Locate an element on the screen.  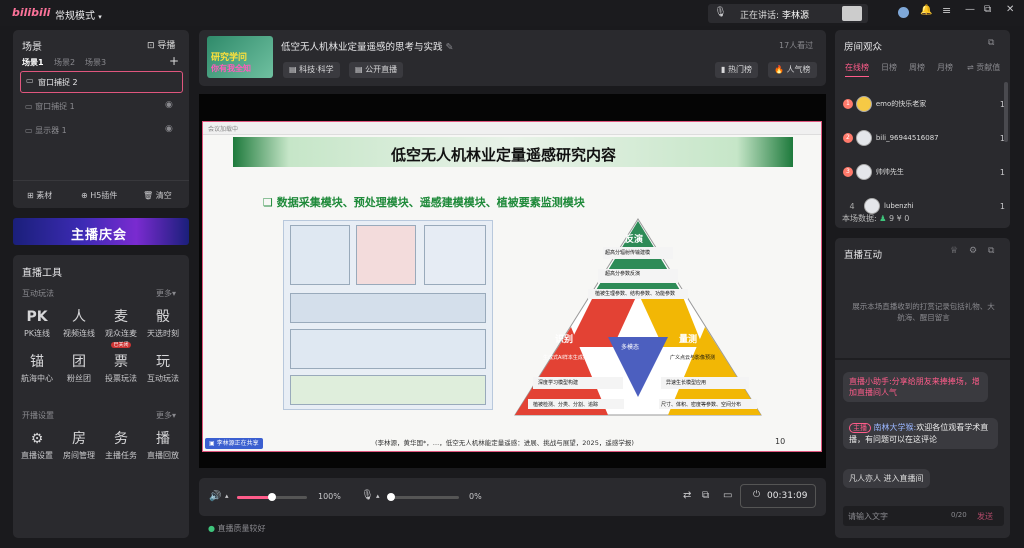
mic-muted-icon: 🎙 is located at coordinates (367, 495).